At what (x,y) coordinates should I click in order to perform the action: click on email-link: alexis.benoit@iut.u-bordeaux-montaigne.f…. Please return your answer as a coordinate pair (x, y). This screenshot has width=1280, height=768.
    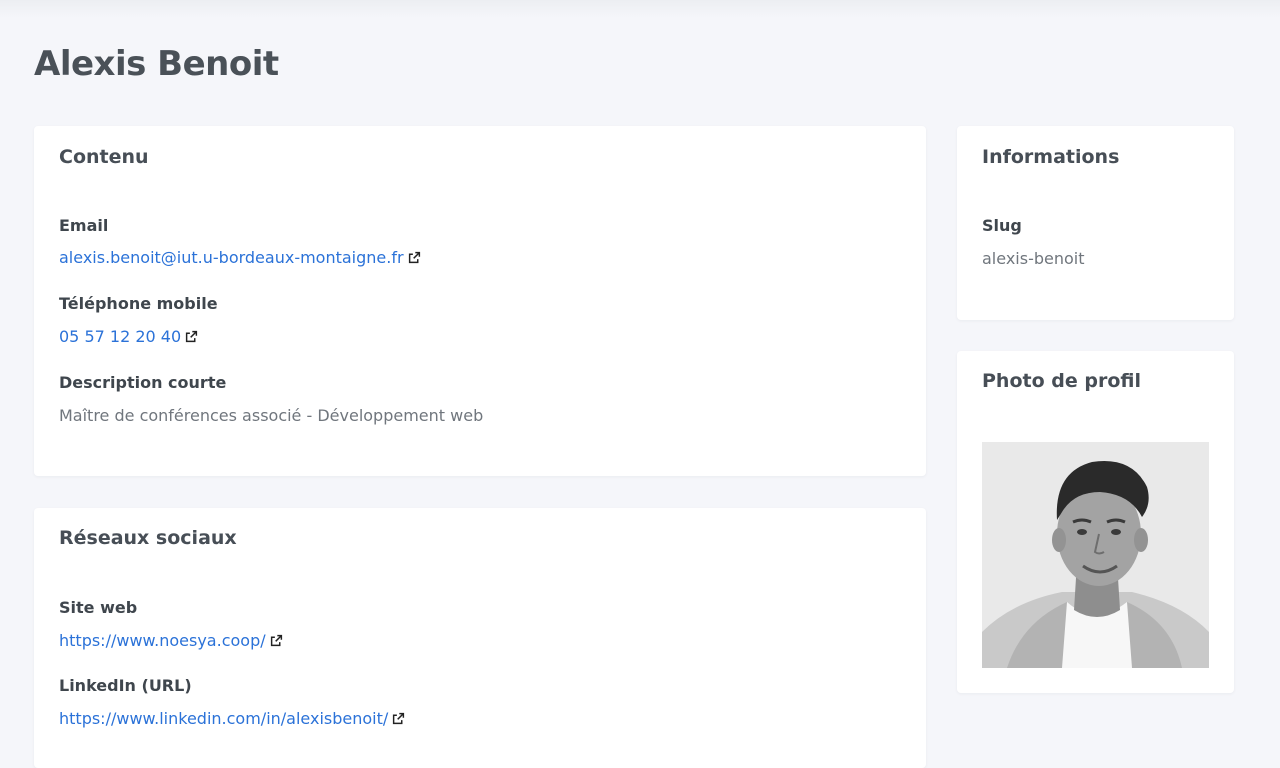
    Looking at the image, I should click on (240, 257).